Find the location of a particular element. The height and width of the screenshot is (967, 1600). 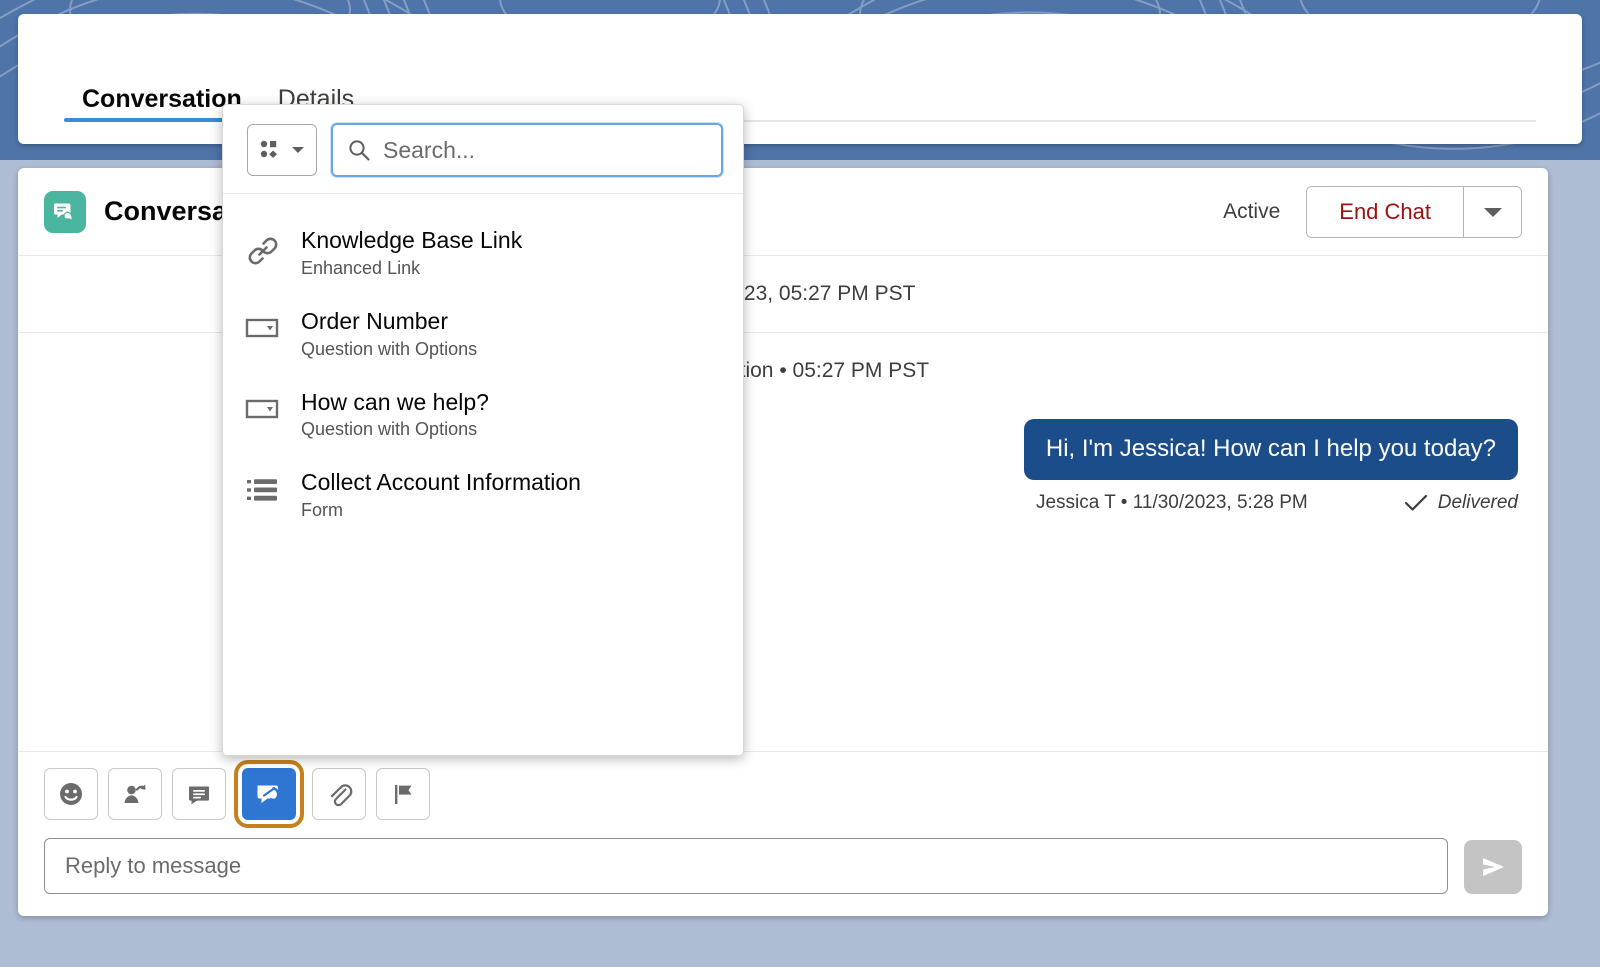

composer-toolbar is located at coordinates (783, 794).